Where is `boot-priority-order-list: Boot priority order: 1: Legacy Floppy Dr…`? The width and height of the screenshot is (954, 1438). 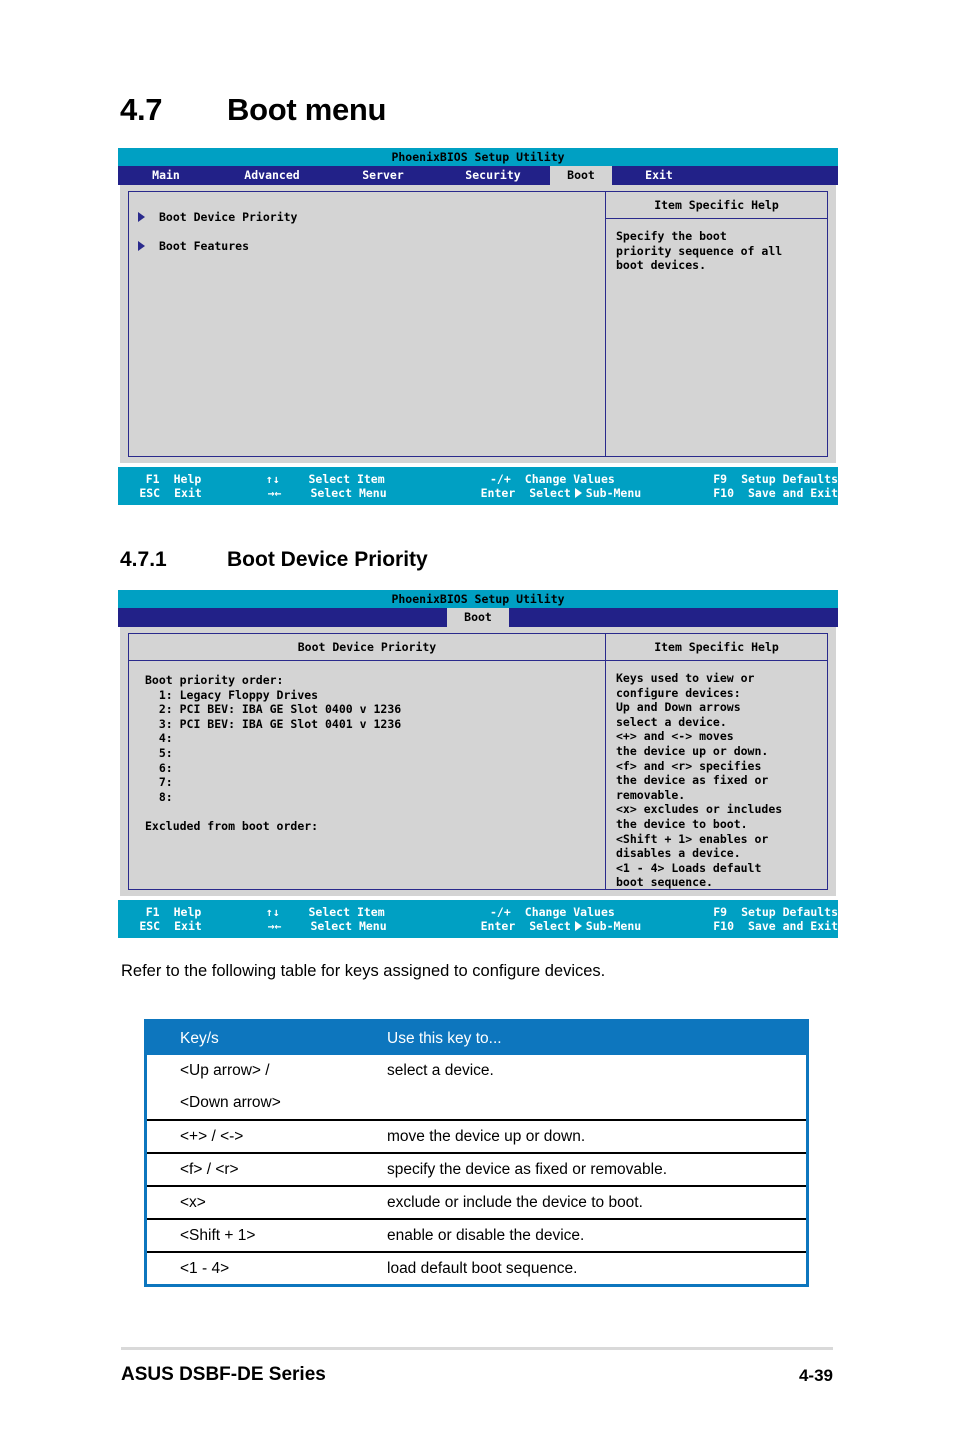 boot-priority-order-list: Boot priority order: 1: Legacy Floppy Dr… is located at coordinates (367, 750).